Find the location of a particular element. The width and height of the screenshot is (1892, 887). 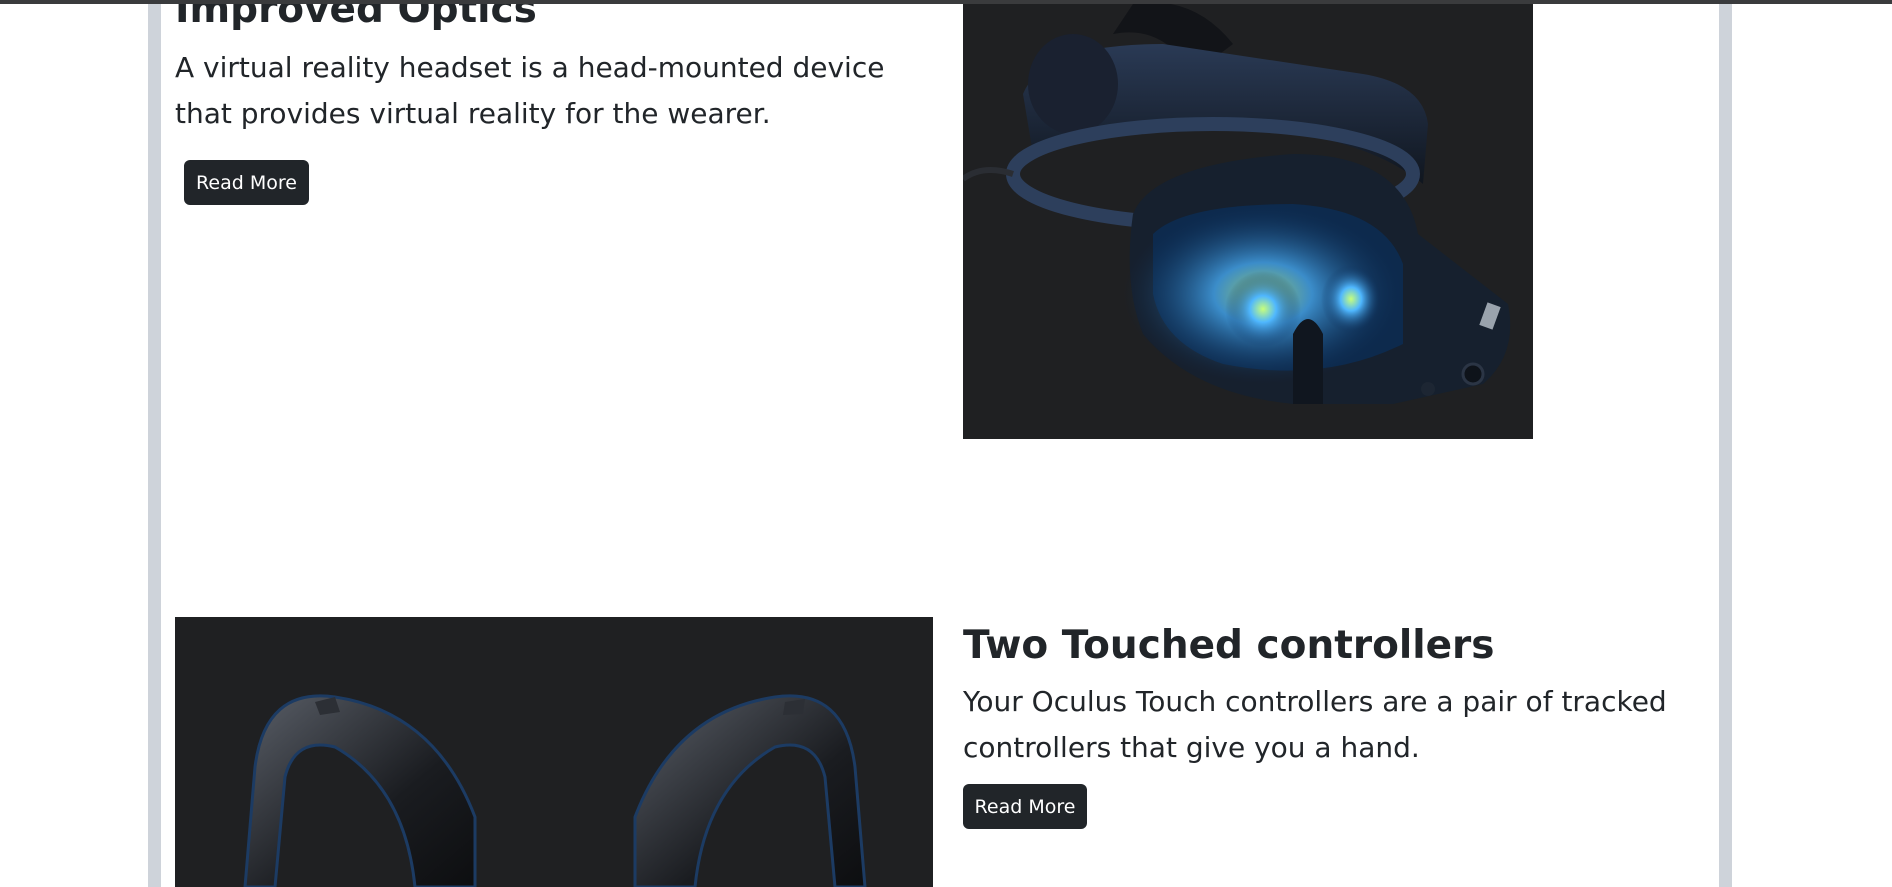

read-more-button-controllers: Read More is located at coordinates (1025, 806).